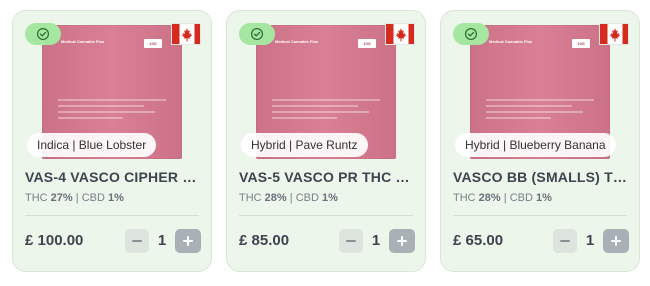 The image size is (650, 286). What do you see at coordinates (74, 198) in the screenshot?
I see `potency-info: THC 27% | CBD 1%` at bounding box center [74, 198].